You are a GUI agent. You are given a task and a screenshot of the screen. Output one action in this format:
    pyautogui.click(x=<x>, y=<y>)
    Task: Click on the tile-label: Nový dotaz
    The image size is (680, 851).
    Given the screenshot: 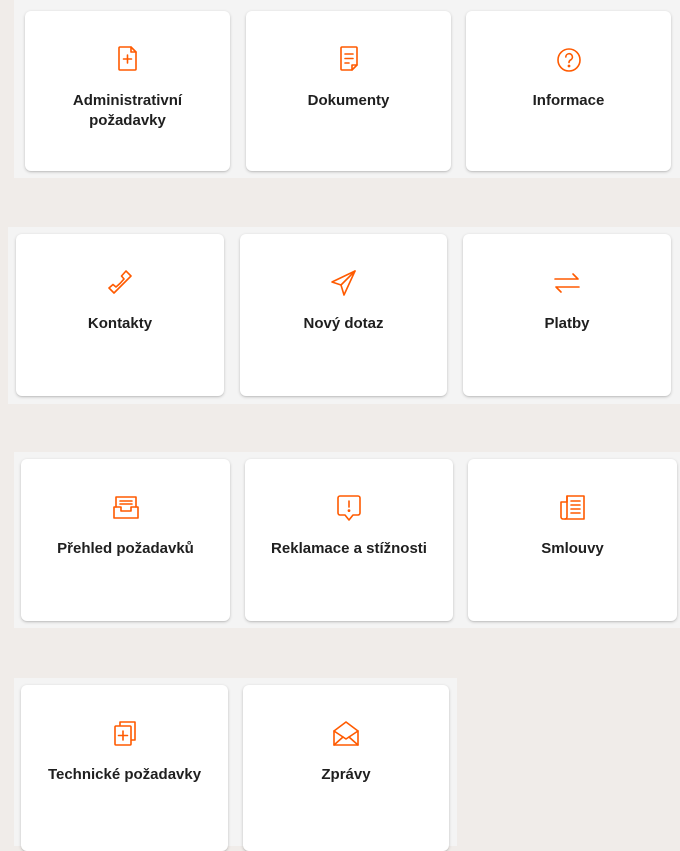 What is the action you would take?
    pyautogui.click(x=343, y=323)
    